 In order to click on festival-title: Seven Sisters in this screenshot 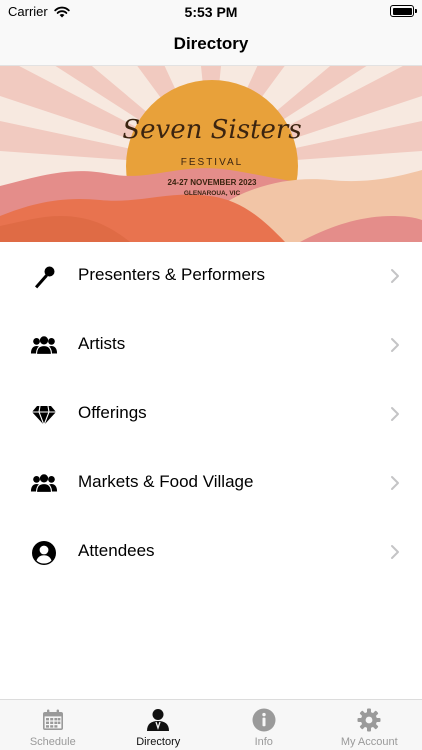, I will do `click(211, 130)`.